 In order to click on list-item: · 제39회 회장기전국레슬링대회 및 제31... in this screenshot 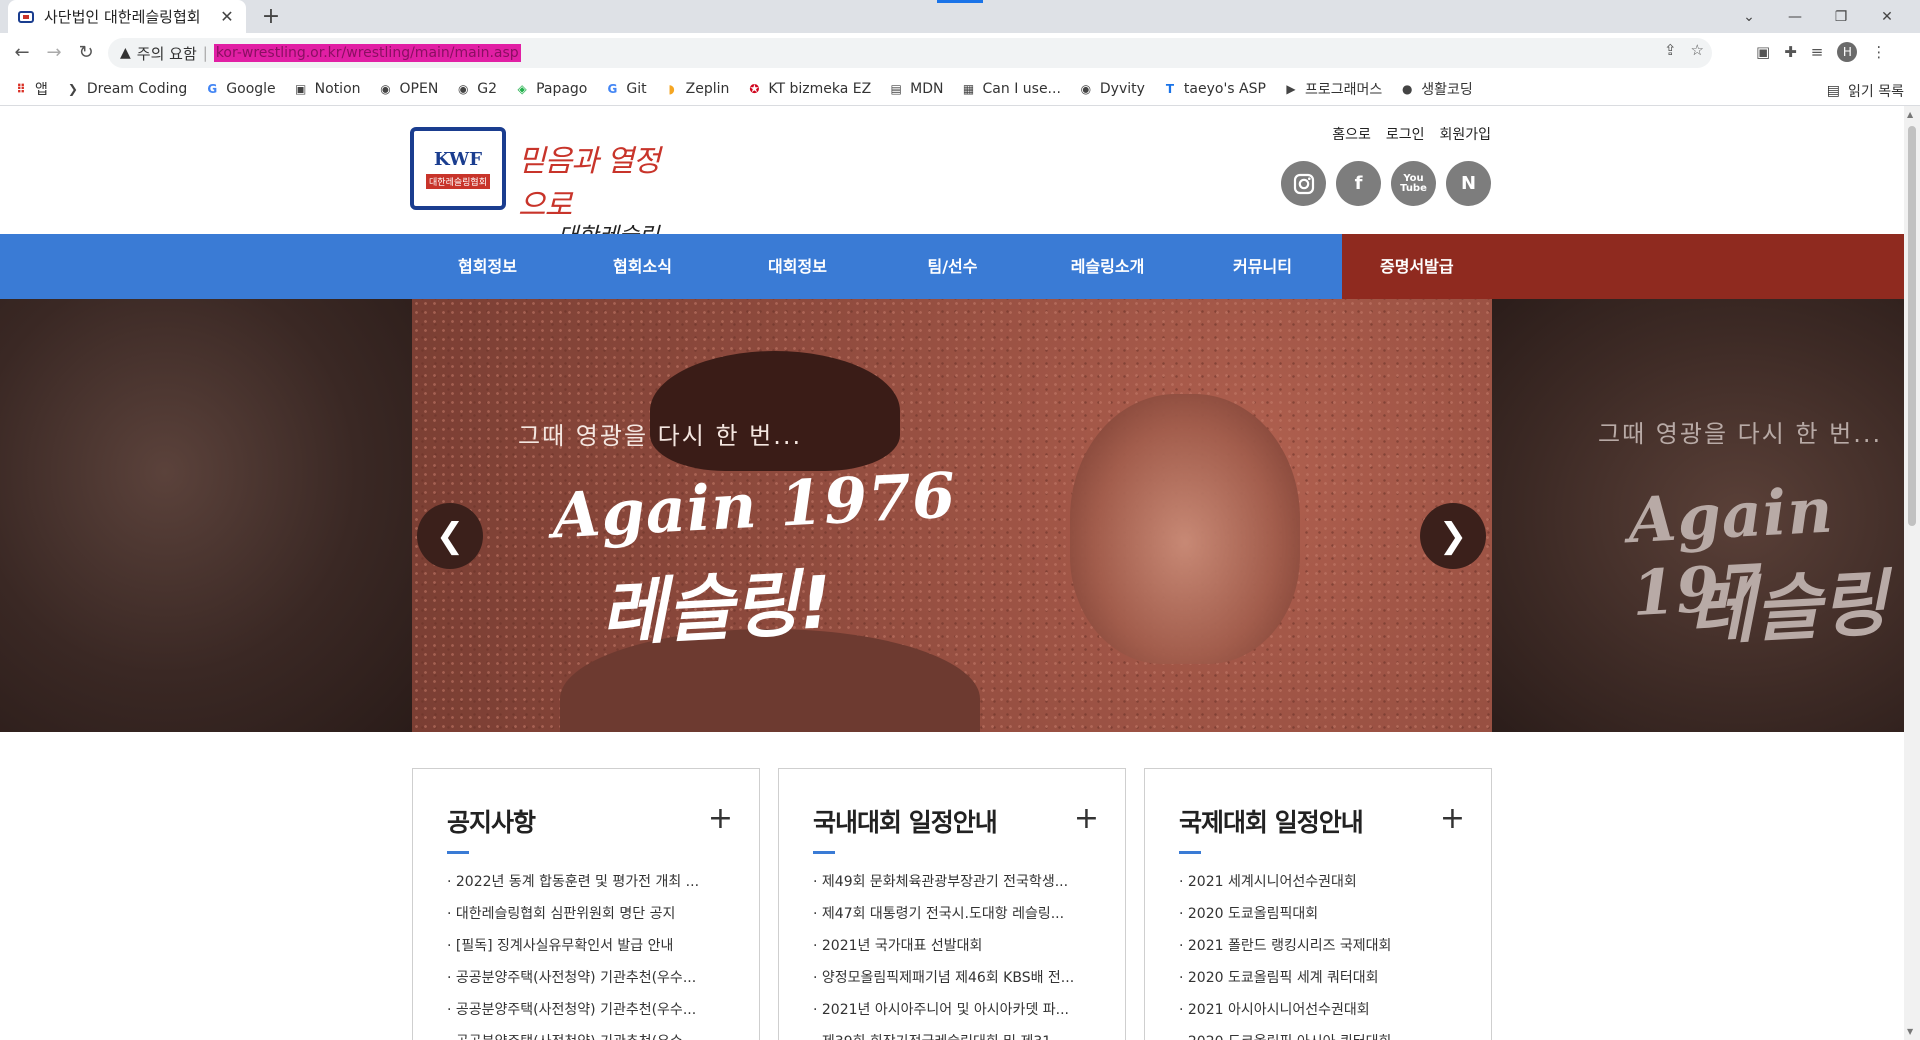, I will do `click(954, 1033)`.